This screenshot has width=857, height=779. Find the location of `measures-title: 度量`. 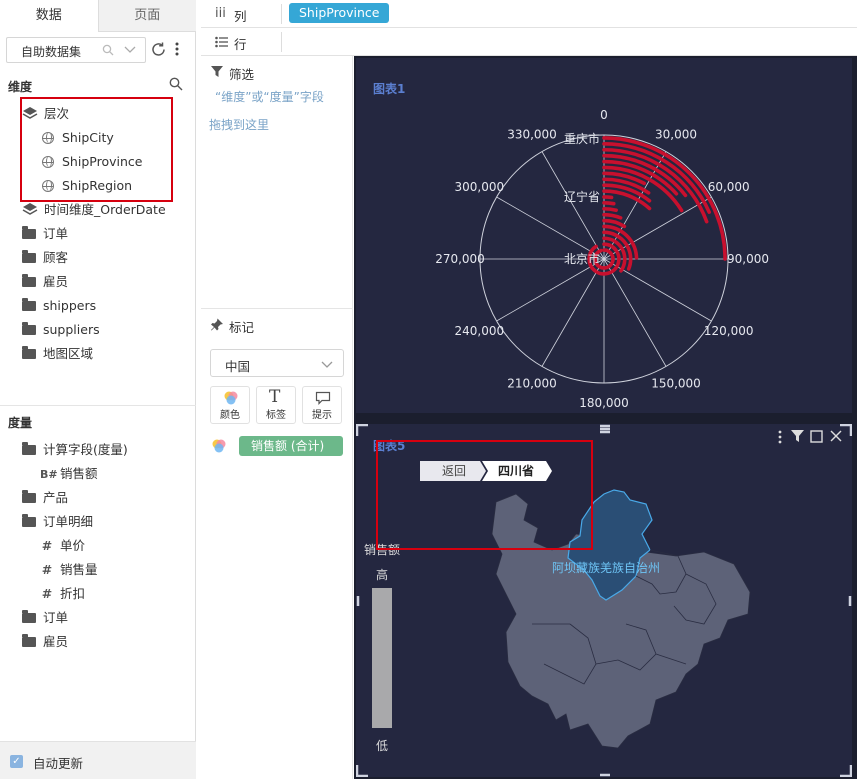

measures-title: 度量 is located at coordinates (20, 423).